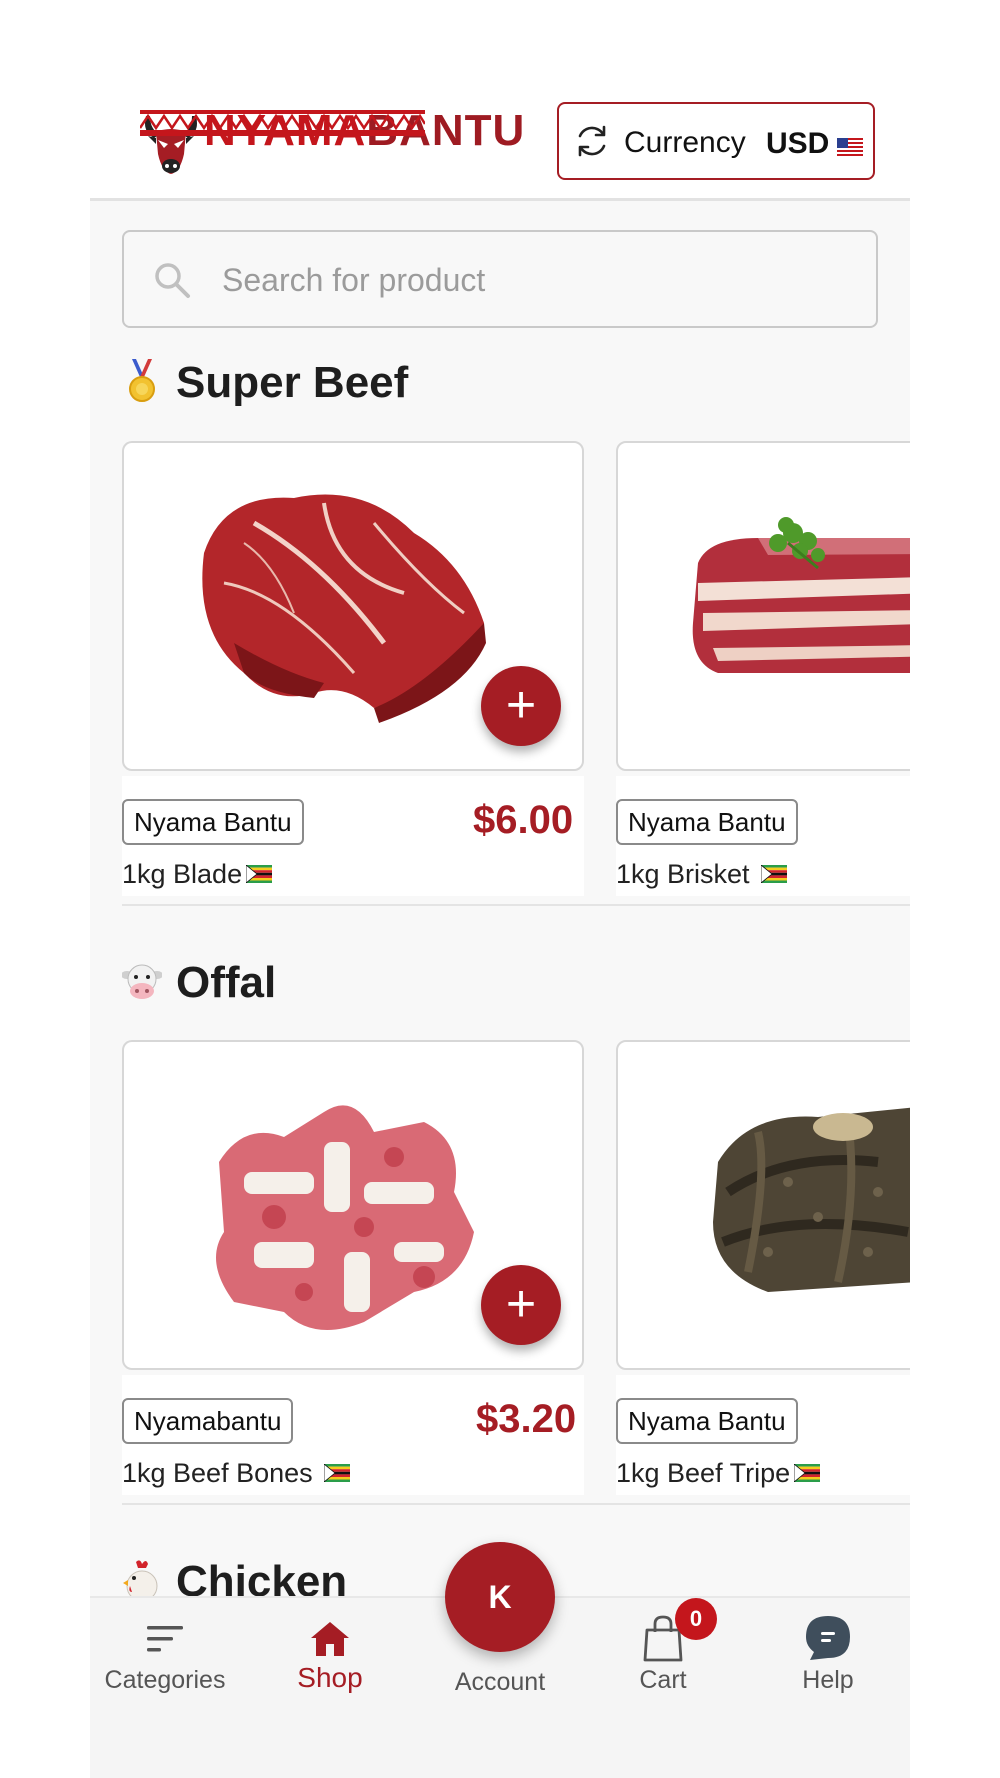 The height and width of the screenshot is (1778, 1000). Describe the element at coordinates (592, 141) in the screenshot. I see `refresh-icon` at that location.